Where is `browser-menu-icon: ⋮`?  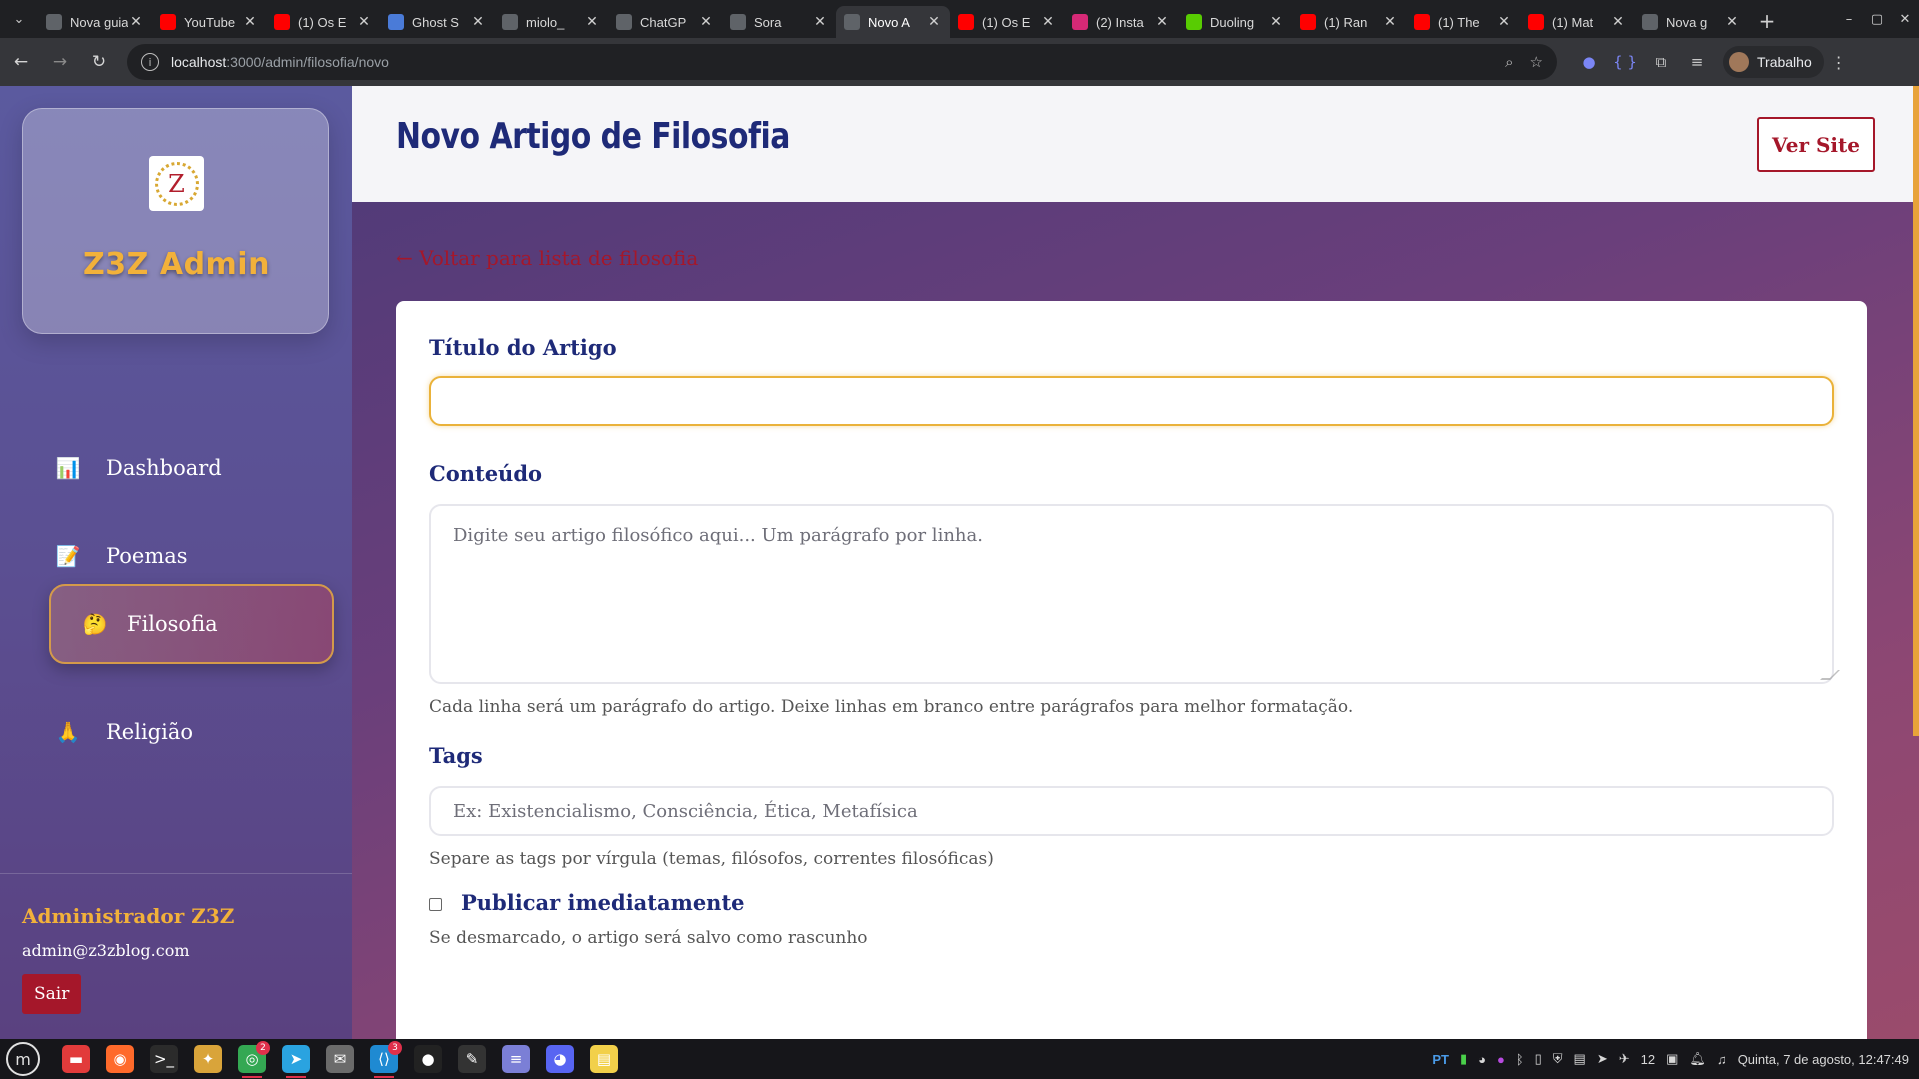 browser-menu-icon: ⋮ is located at coordinates (1839, 62).